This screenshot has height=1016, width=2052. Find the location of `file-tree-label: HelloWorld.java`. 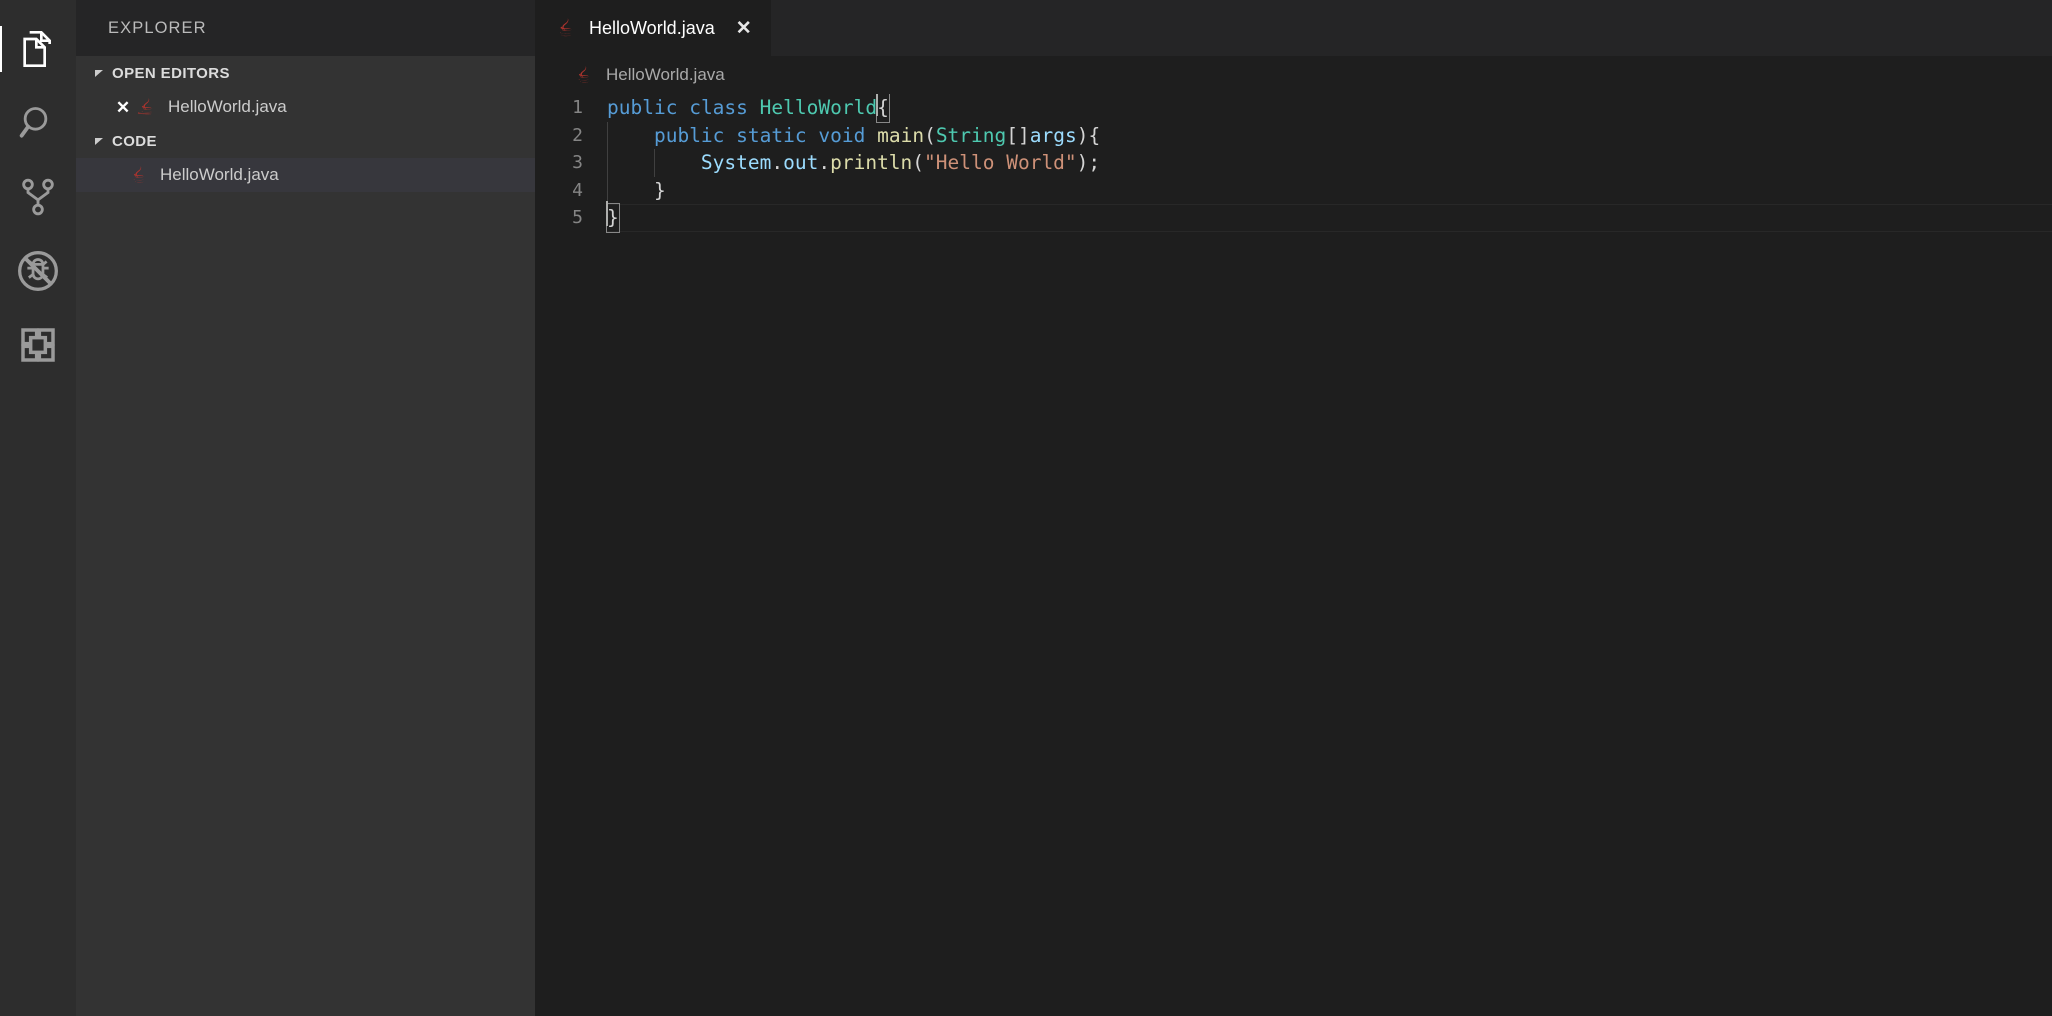

file-tree-label: HelloWorld.java is located at coordinates (219, 174).